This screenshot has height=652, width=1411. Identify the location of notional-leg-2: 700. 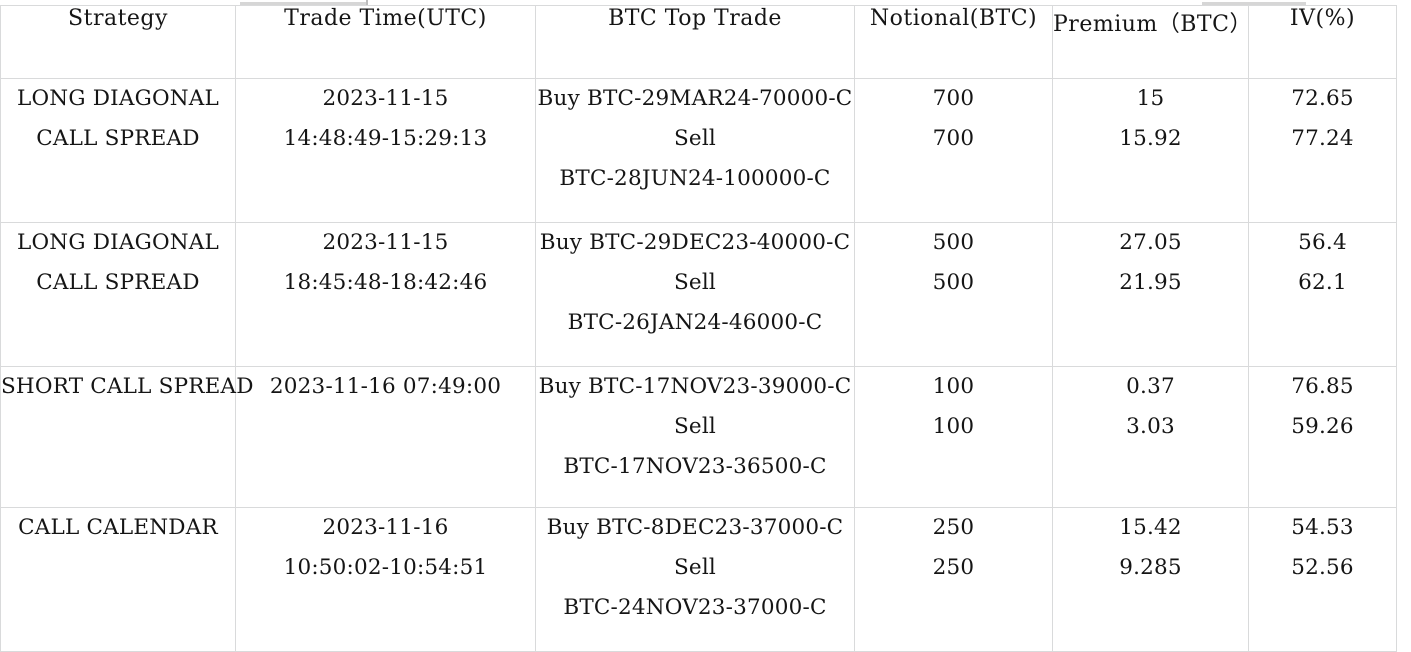
(953, 138).